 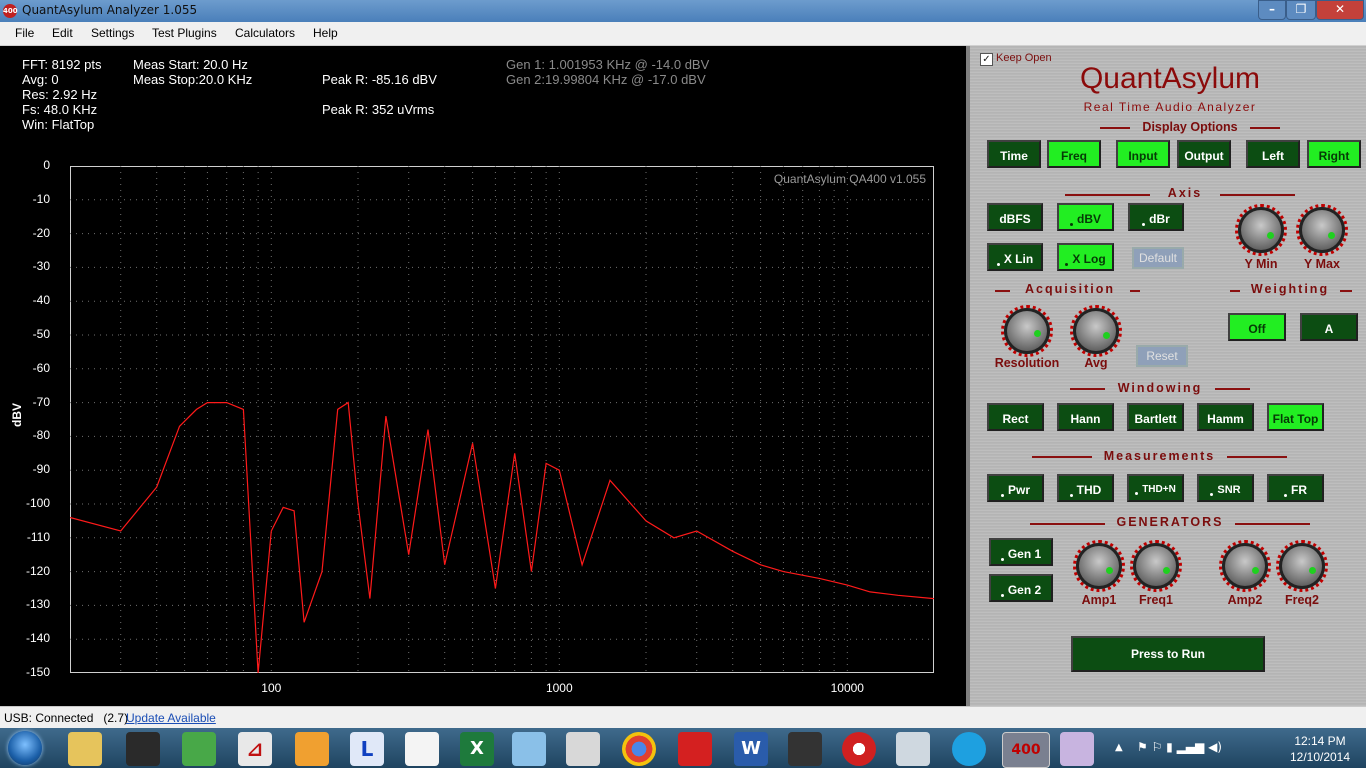 I want to click on y-tick-label: -20, so click(x=41, y=232).